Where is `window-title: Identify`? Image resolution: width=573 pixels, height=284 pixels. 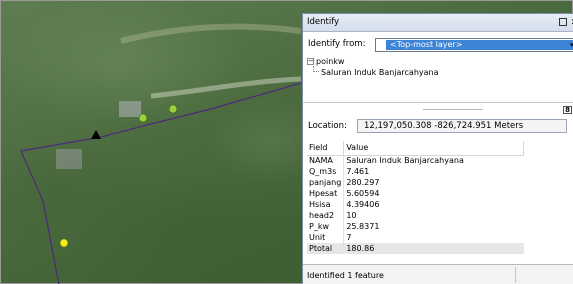
window-title: Identify is located at coordinates (323, 22).